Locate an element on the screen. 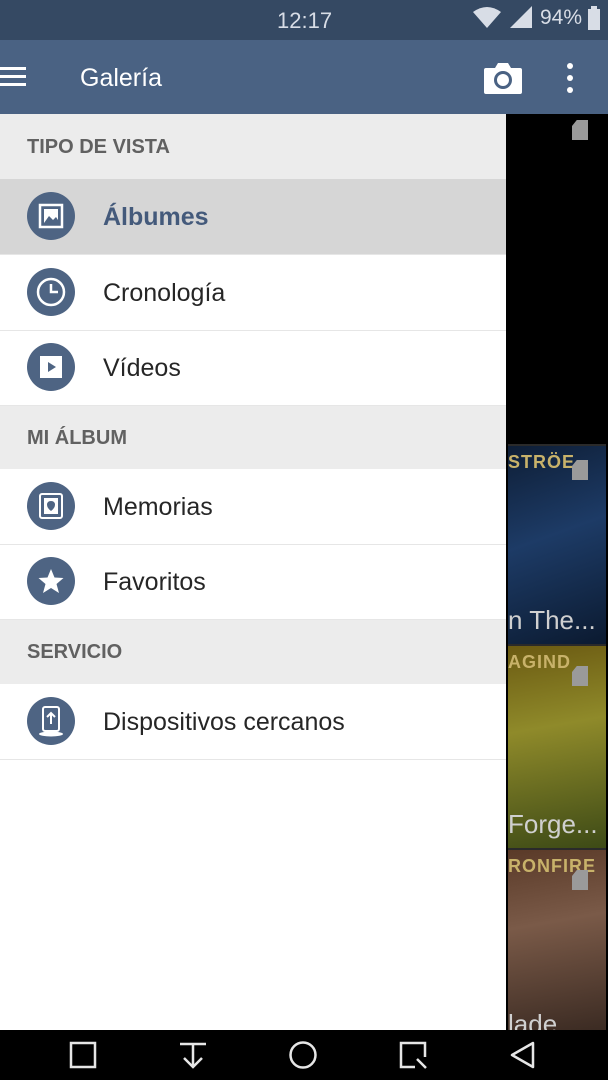 Image resolution: width=608 pixels, height=1080 pixels. battery-percent: 94% is located at coordinates (560, 17).